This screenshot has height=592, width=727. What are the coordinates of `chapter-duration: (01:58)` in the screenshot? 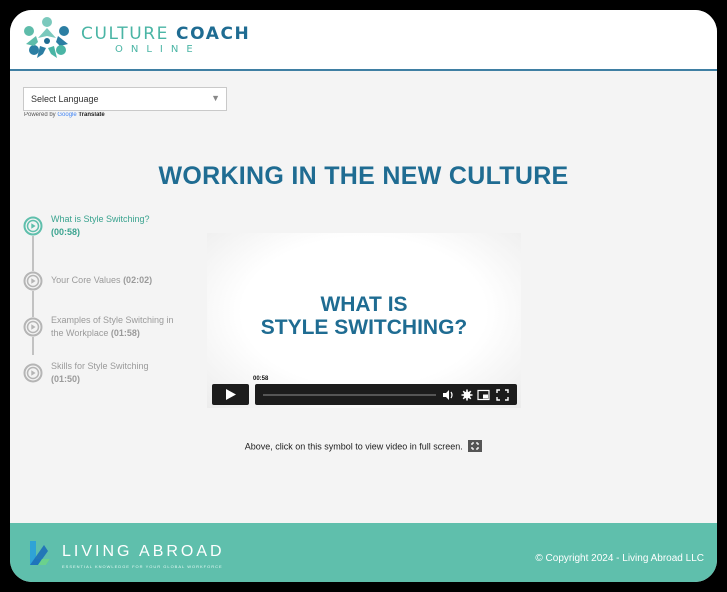 It's located at (125, 333).